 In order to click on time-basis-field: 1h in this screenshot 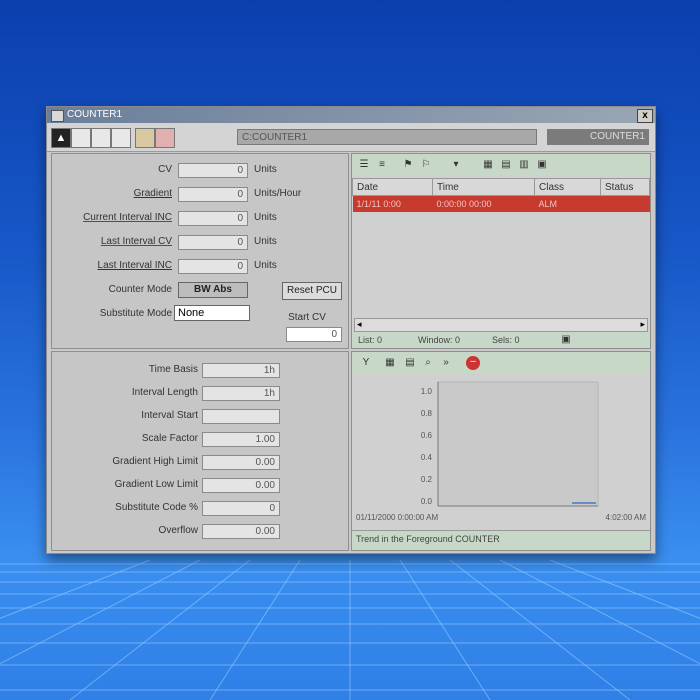, I will do `click(241, 370)`.